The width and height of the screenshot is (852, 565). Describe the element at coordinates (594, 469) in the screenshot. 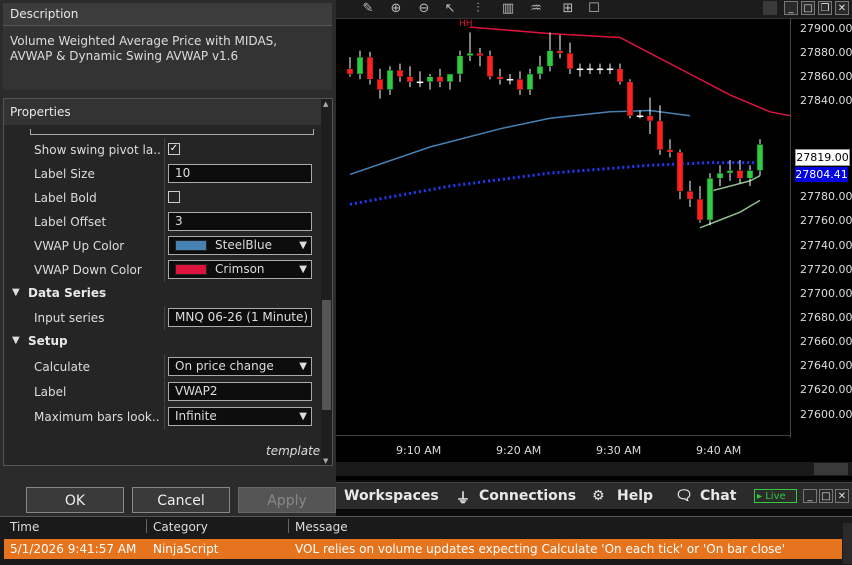

I see `chart-horizontal-scrollbar` at that location.